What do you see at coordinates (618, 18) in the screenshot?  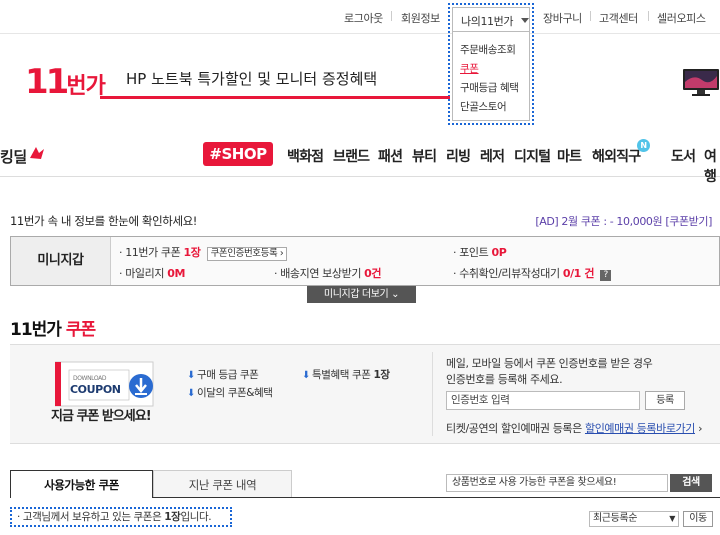 I see `customer-center-link: 고객센터` at bounding box center [618, 18].